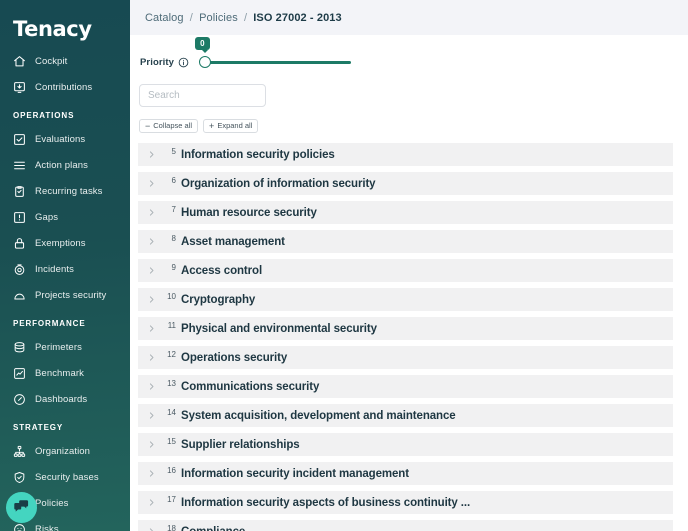  Describe the element at coordinates (19, 217) in the screenshot. I see `alert-square-icon` at that location.